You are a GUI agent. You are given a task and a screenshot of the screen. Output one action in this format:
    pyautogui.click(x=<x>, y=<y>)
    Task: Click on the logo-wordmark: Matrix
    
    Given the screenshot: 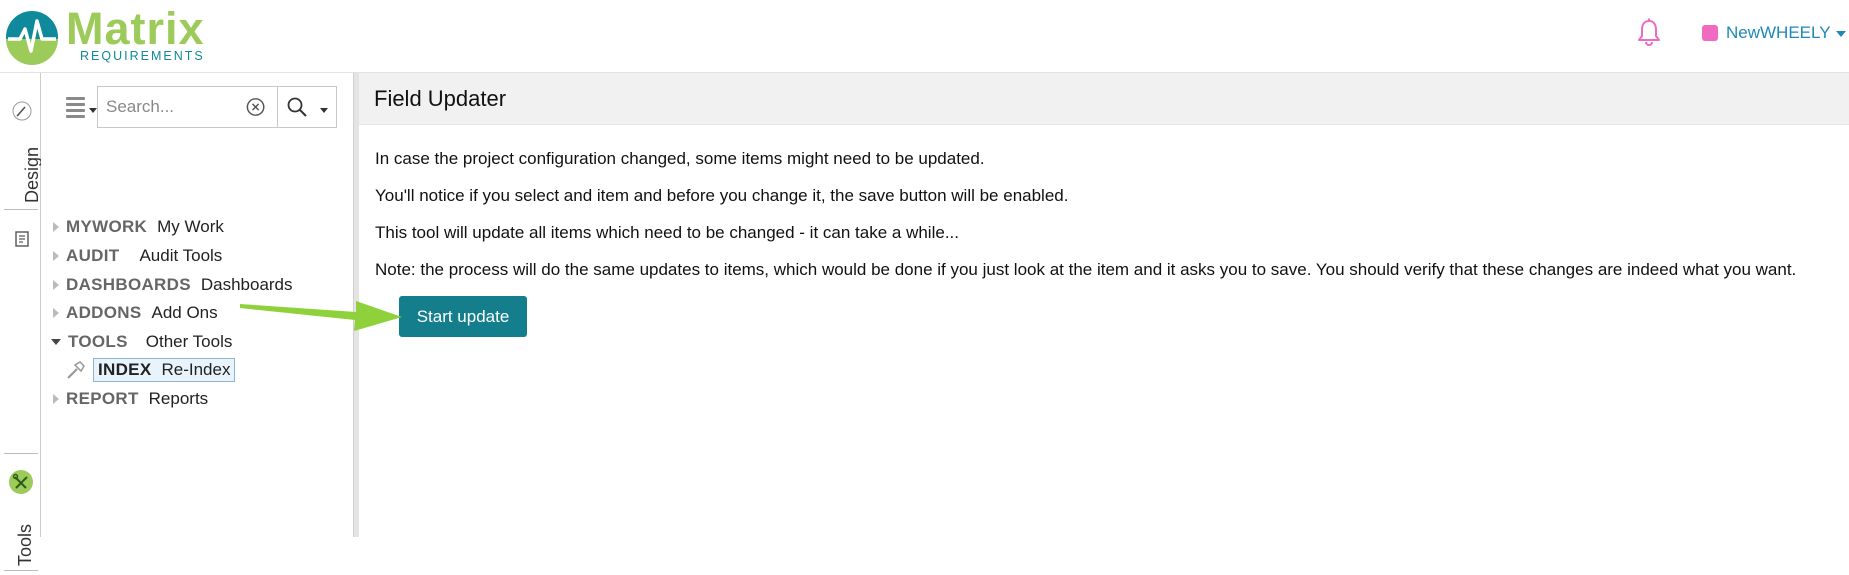 What is the action you would take?
    pyautogui.click(x=135, y=28)
    